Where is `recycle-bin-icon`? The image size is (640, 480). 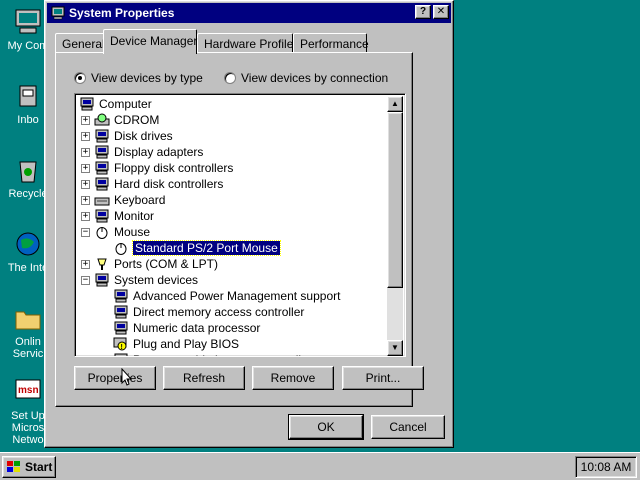
recycle-bin-icon is located at coordinates (28, 172).